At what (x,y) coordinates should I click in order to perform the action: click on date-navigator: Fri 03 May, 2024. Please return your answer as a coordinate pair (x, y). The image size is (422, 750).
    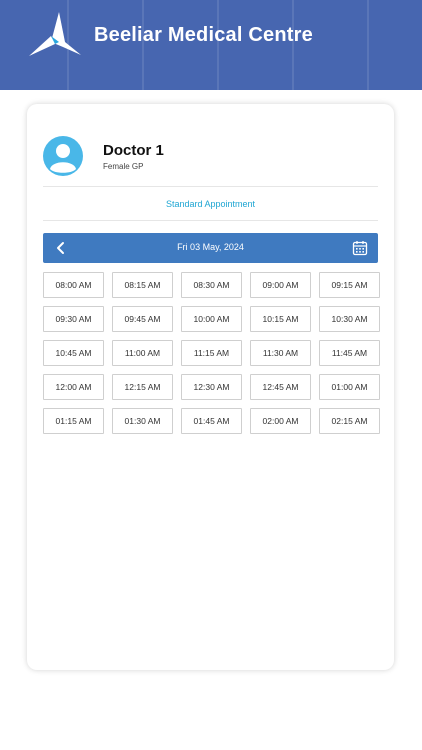
    Looking at the image, I should click on (210, 248).